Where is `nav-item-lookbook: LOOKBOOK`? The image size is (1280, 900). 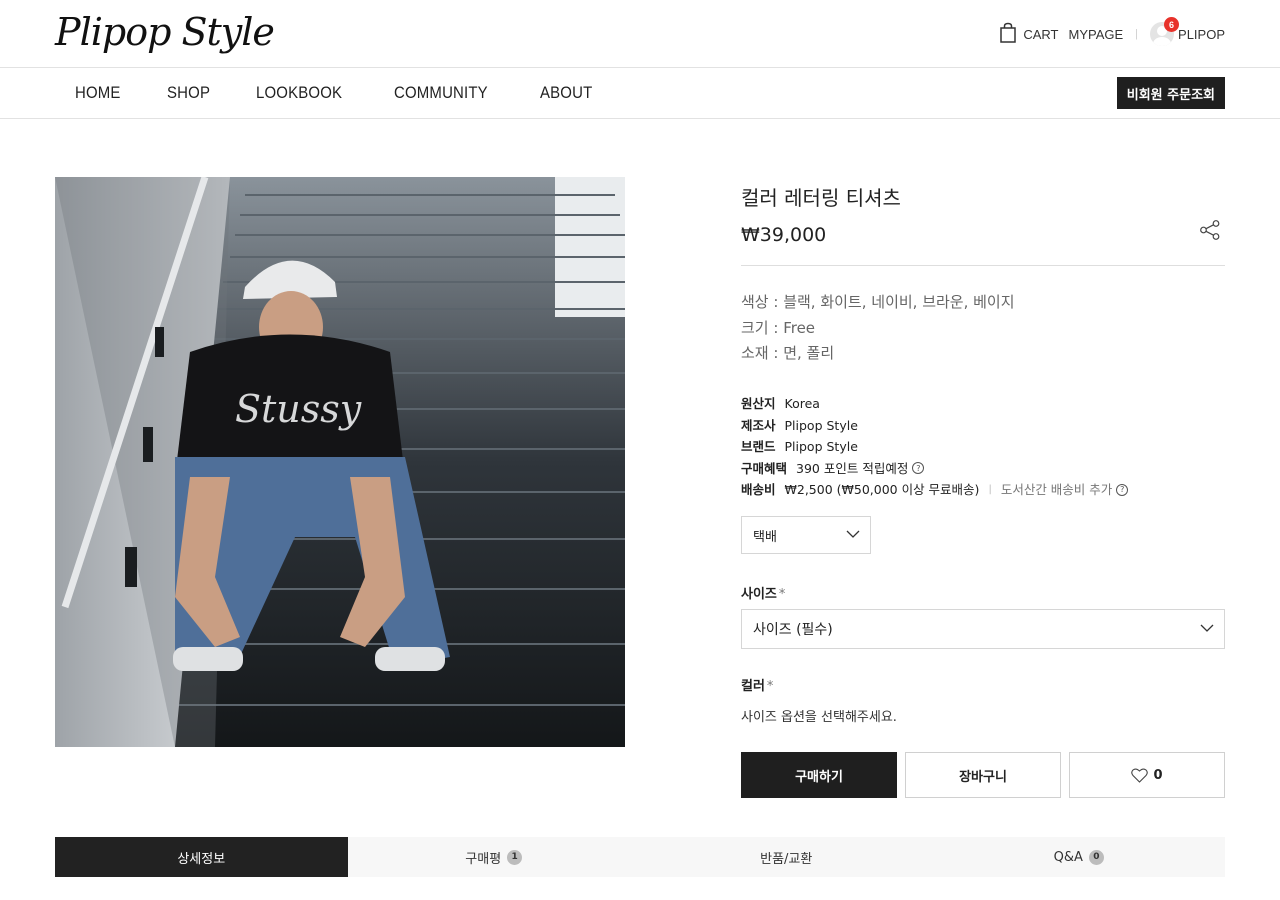 nav-item-lookbook: LOOKBOOK is located at coordinates (299, 93).